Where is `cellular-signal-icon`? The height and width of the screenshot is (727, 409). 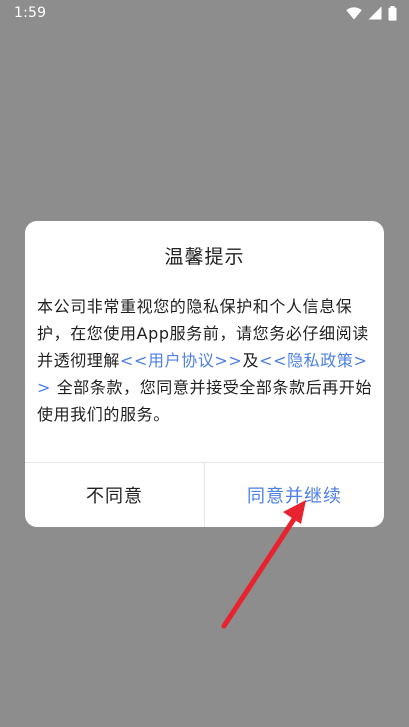
cellular-signal-icon is located at coordinates (375, 13).